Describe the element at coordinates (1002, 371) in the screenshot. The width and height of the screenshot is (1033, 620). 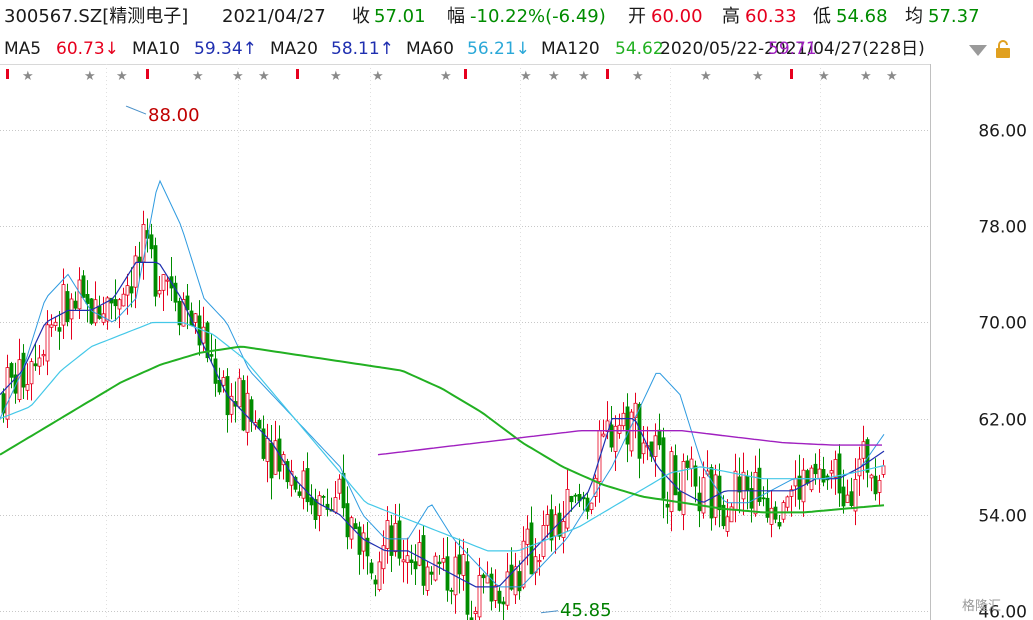
I see `y-axis: 86.0078.0070.0062.0054.0046.00` at that location.